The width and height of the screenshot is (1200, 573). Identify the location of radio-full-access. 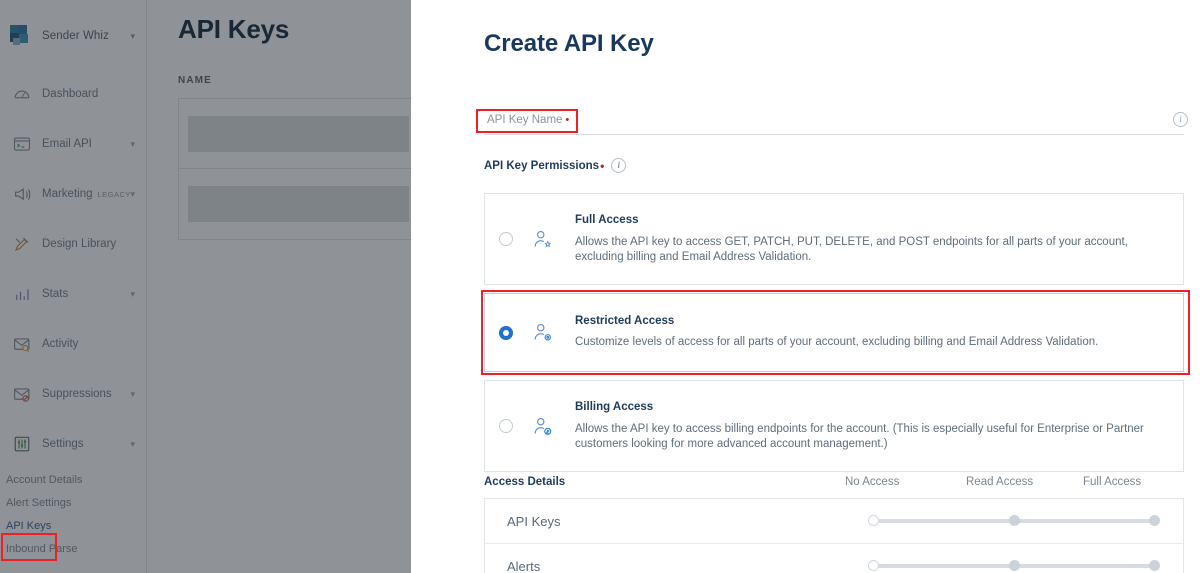
(506, 239).